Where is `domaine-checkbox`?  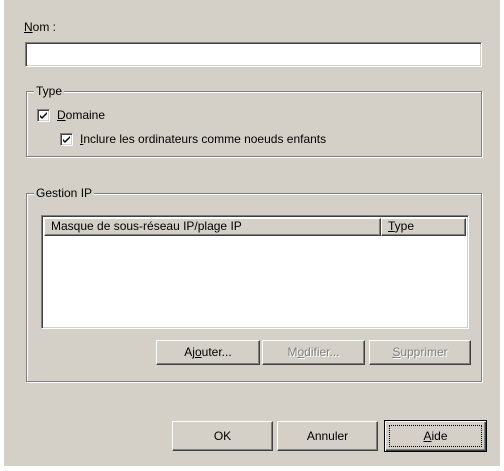
domaine-checkbox is located at coordinates (43, 115).